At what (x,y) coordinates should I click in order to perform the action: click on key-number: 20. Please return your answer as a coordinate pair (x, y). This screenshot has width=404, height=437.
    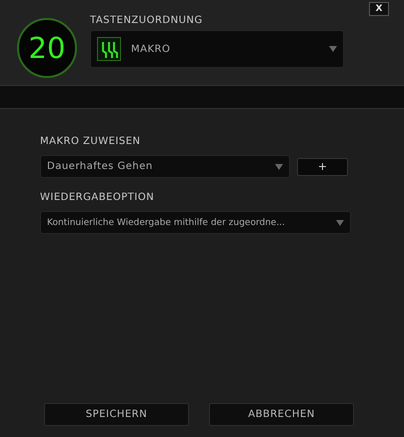
    Looking at the image, I should click on (47, 48).